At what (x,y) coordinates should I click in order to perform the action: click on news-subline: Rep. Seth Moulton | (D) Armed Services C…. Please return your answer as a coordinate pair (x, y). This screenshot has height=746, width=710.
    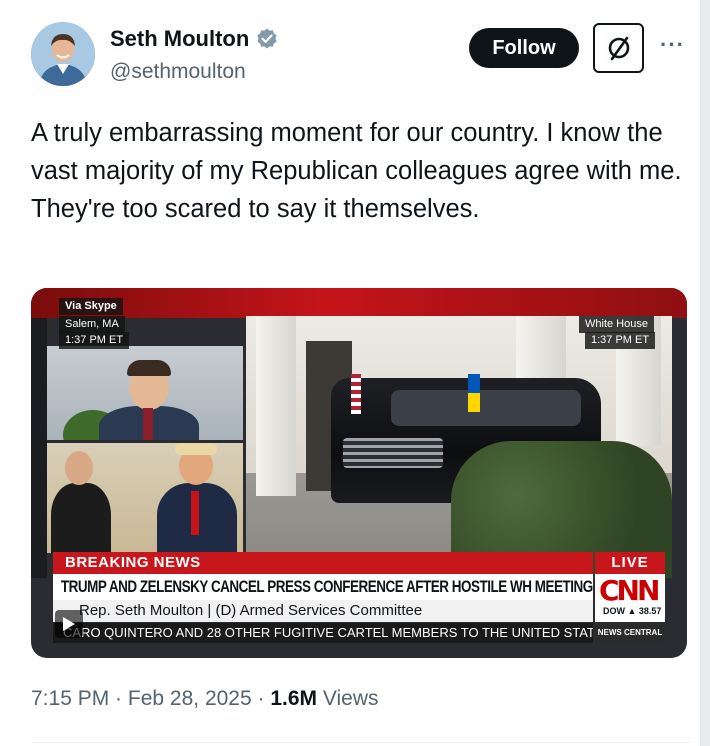
    Looking at the image, I should click on (323, 611).